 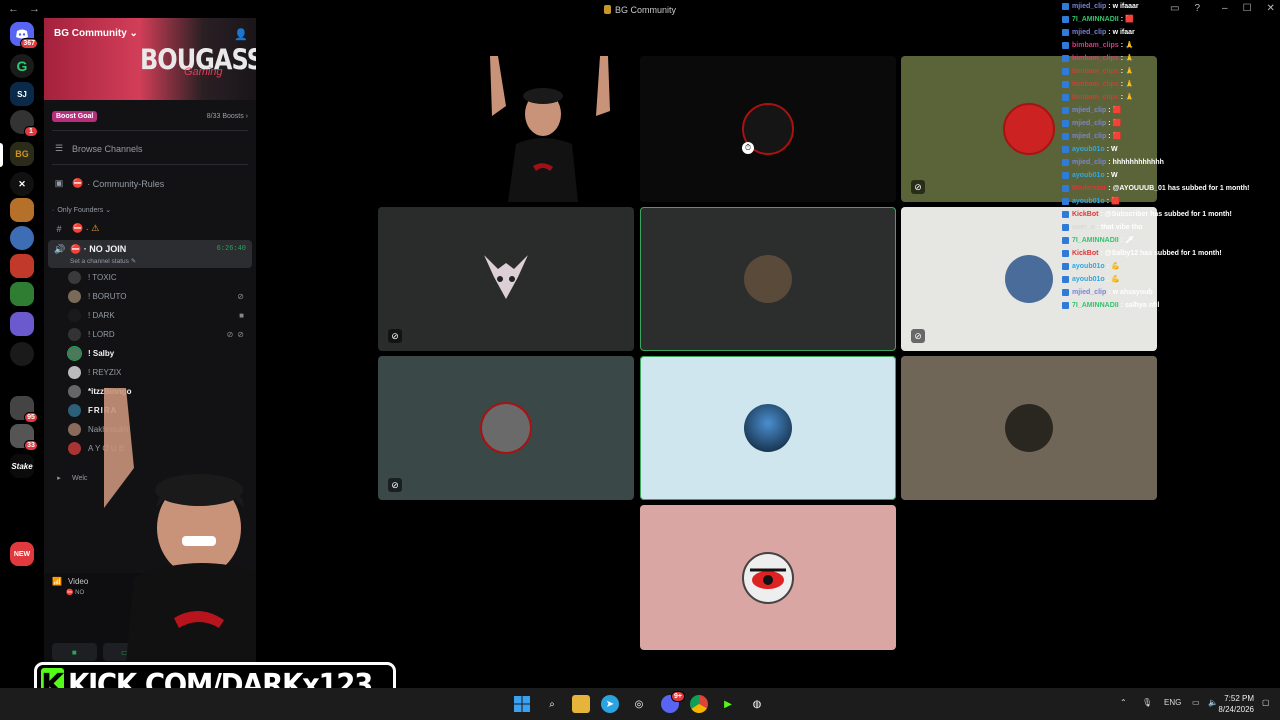 What do you see at coordinates (1213, 702) in the screenshot?
I see `volume-icon: 🔈` at bounding box center [1213, 702].